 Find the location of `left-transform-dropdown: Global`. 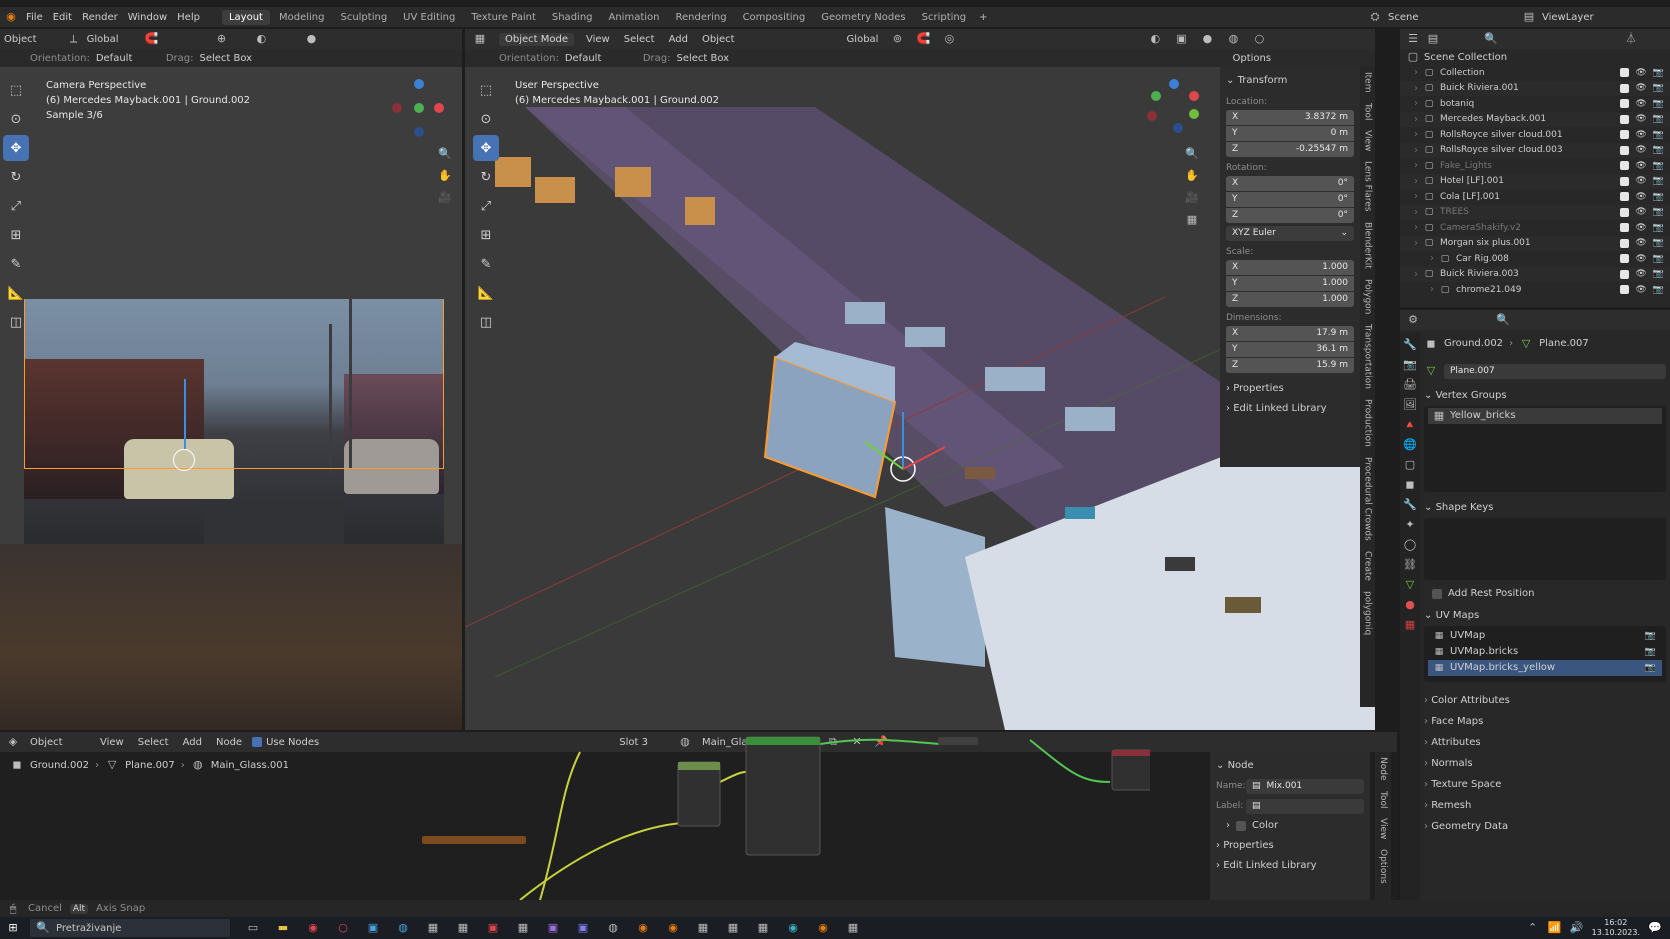

left-transform-dropdown: Global is located at coordinates (103, 39).